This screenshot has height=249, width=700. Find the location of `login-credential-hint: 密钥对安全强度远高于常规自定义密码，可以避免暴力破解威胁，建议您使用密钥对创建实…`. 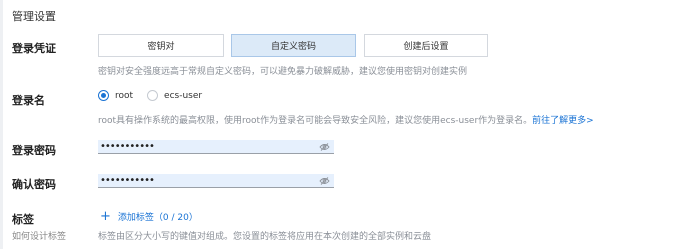

login-credential-hint: 密钥对安全强度远高于常规自定义密码，可以避免暴力破解威胁，建议您使用密钥对创建实… is located at coordinates (283, 72).